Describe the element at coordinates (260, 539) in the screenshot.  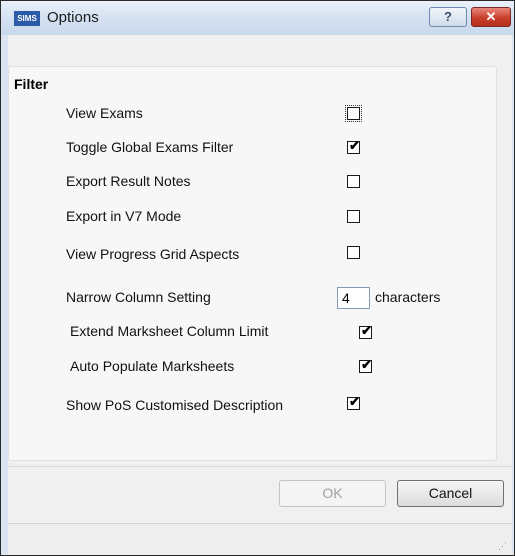
I see `status-bar: ⋰` at that location.